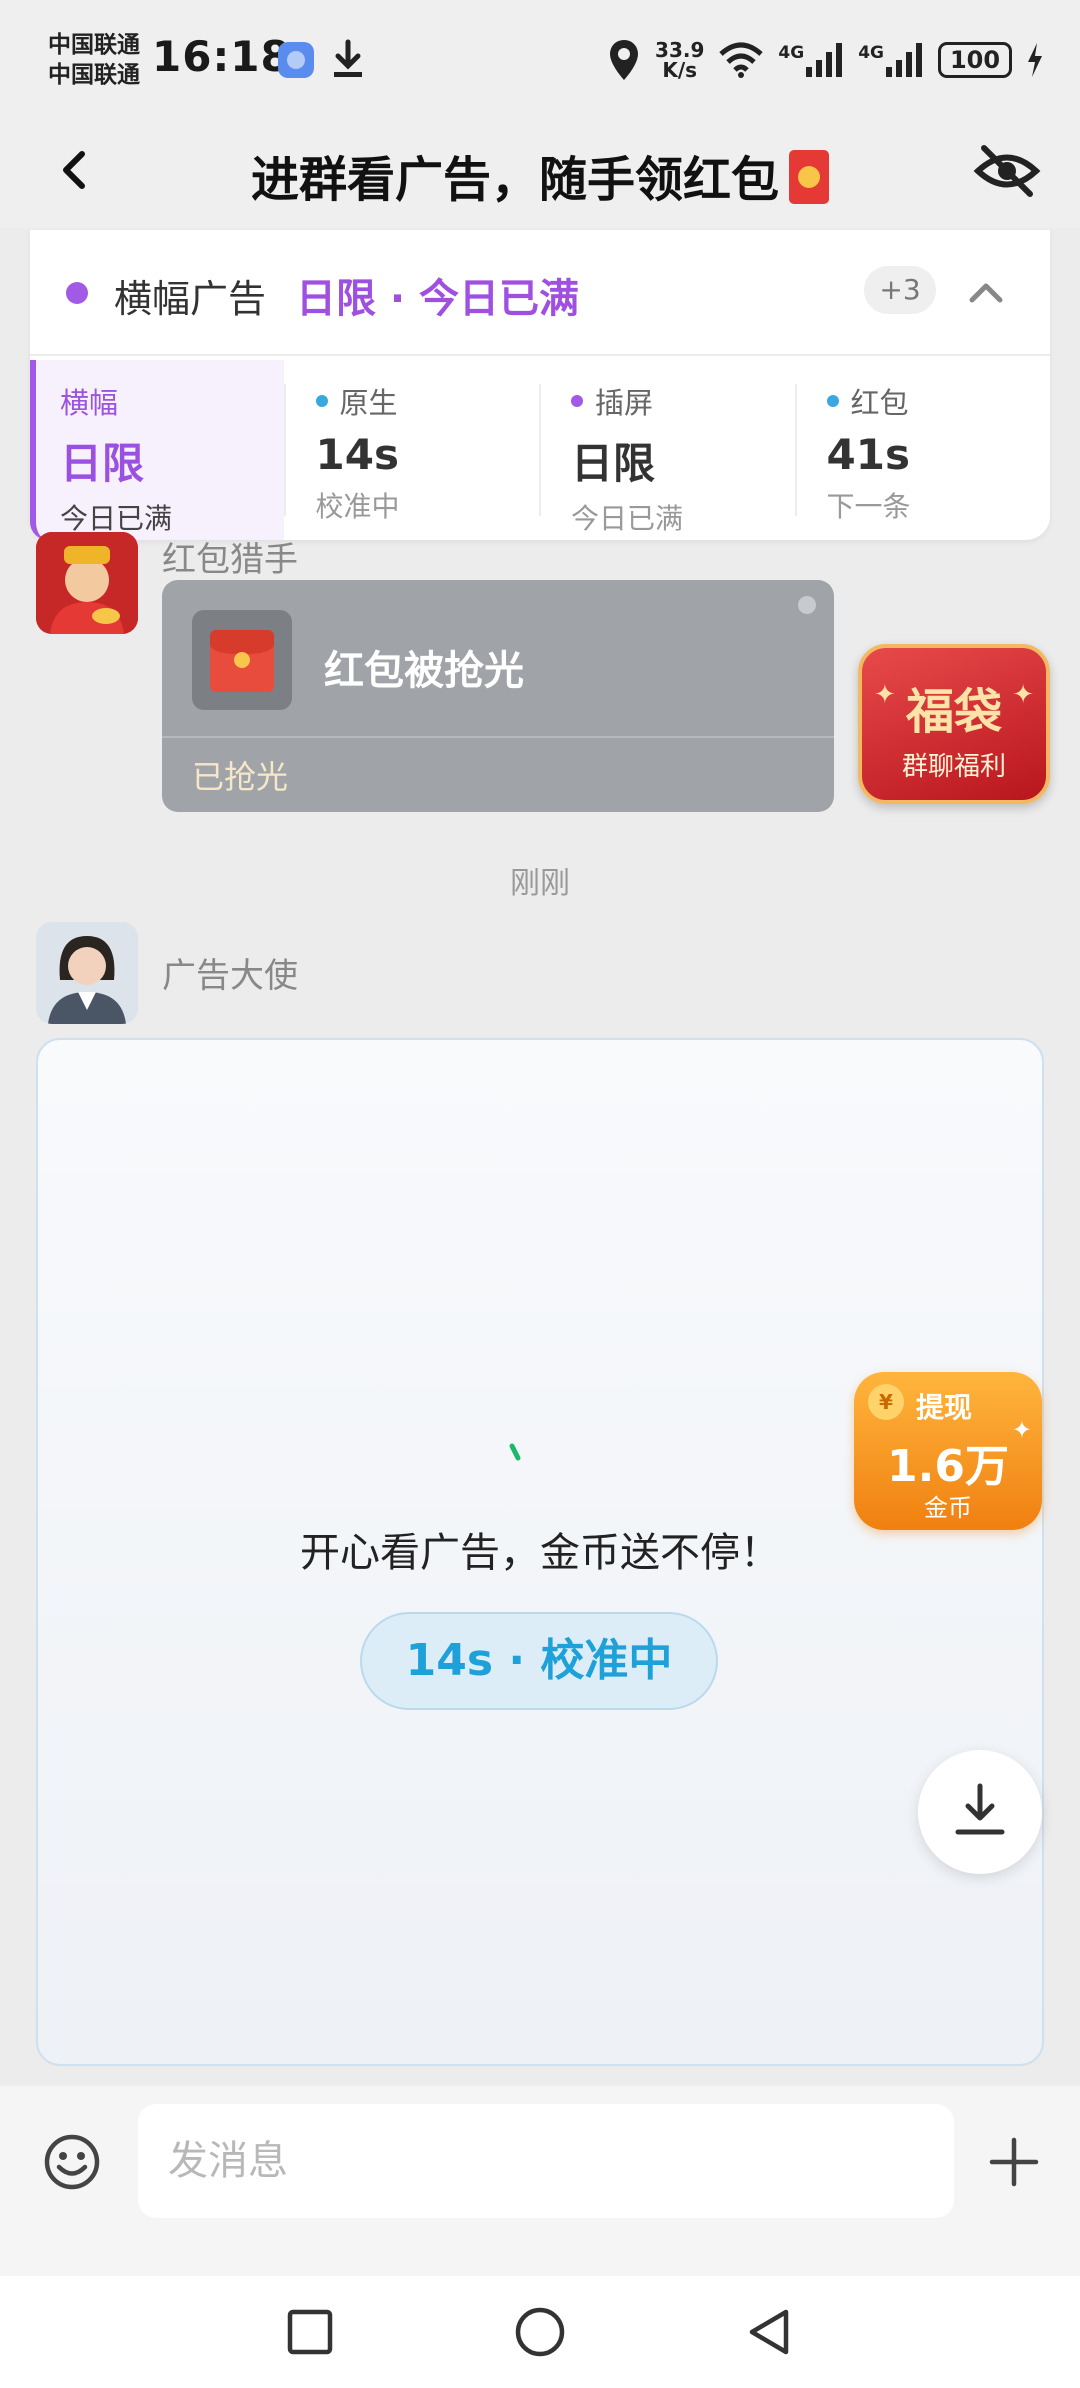 This screenshot has width=1080, height=2388. Describe the element at coordinates (868, 506) in the screenshot. I see `ad-column-sub: 下一条` at that location.